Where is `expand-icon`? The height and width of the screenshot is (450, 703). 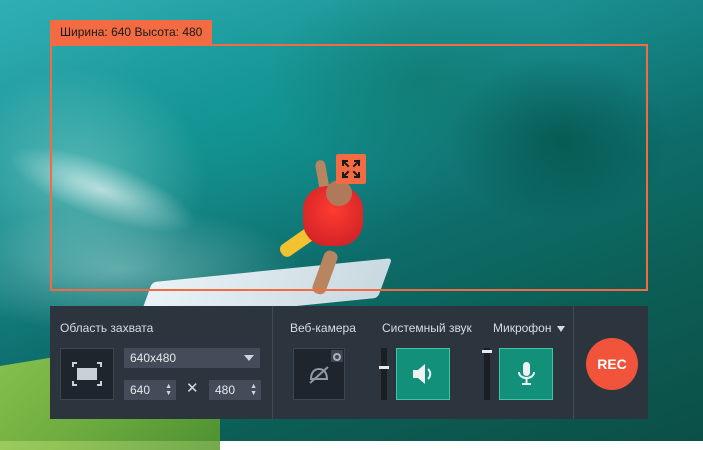
expand-icon is located at coordinates (351, 169).